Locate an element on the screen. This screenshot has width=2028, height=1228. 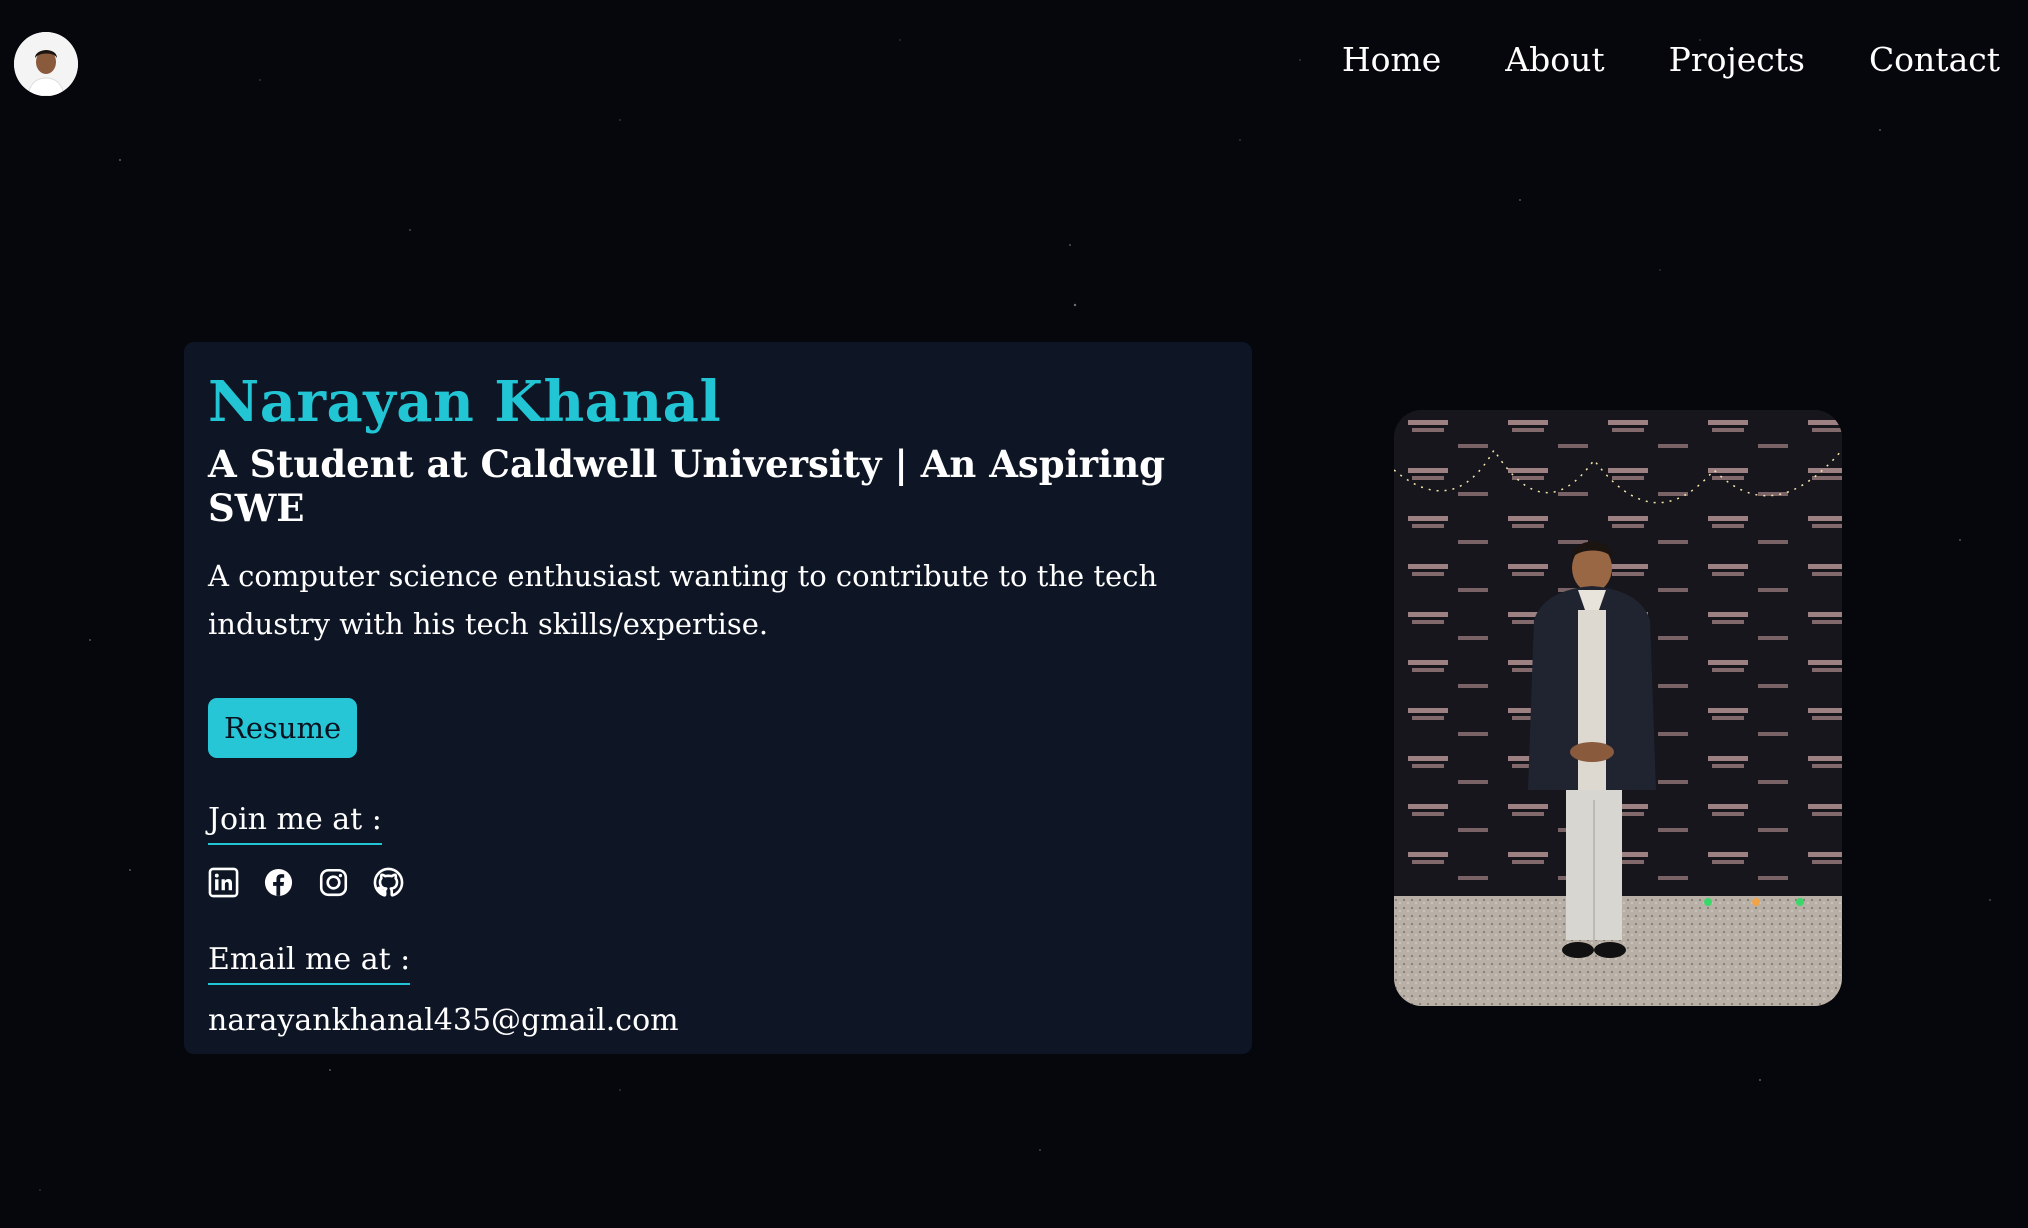
nav-link-about: About is located at coordinates (1554, 59).